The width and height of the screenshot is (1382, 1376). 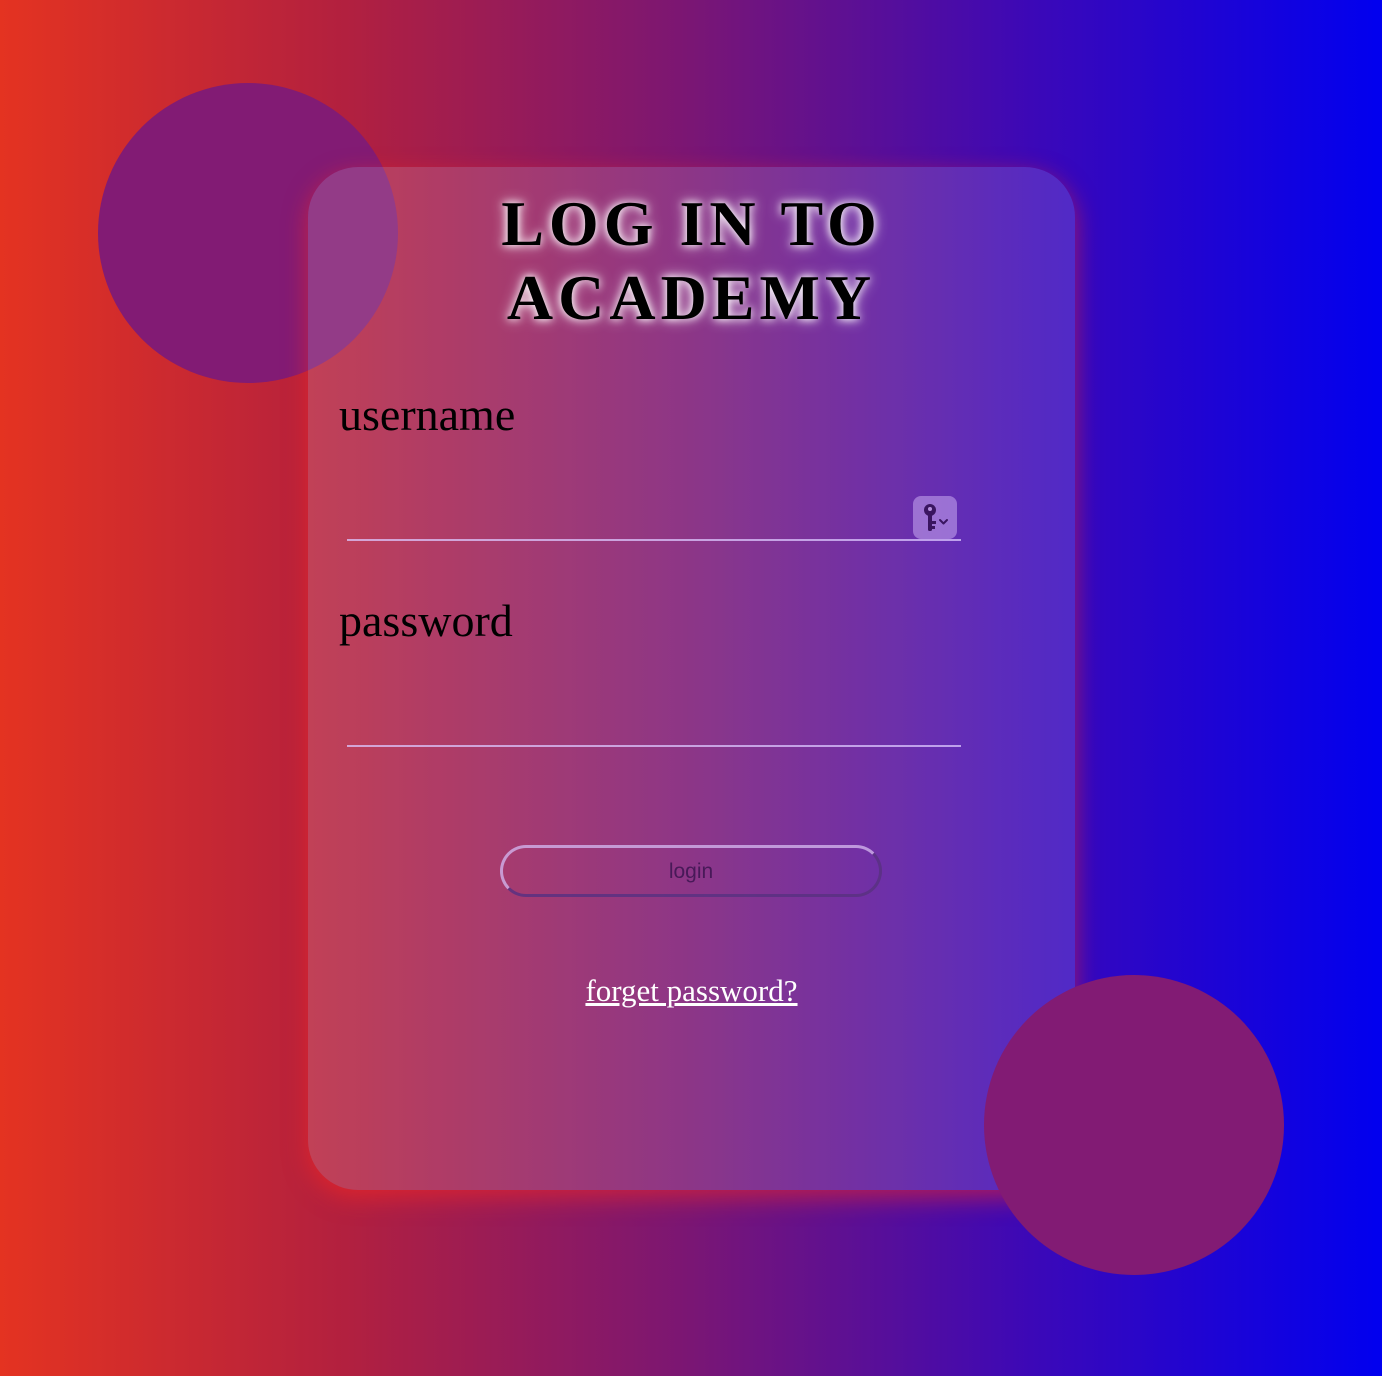 I want to click on username-field, so click(x=654, y=520).